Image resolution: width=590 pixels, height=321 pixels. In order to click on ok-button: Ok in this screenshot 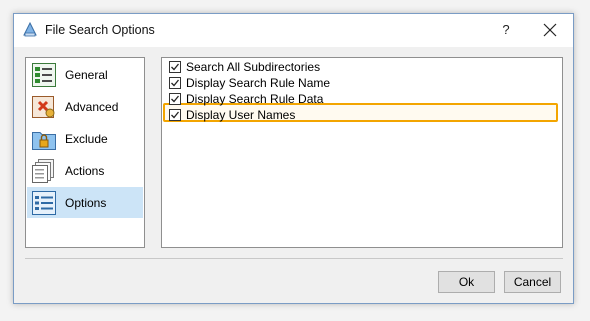, I will do `click(466, 282)`.